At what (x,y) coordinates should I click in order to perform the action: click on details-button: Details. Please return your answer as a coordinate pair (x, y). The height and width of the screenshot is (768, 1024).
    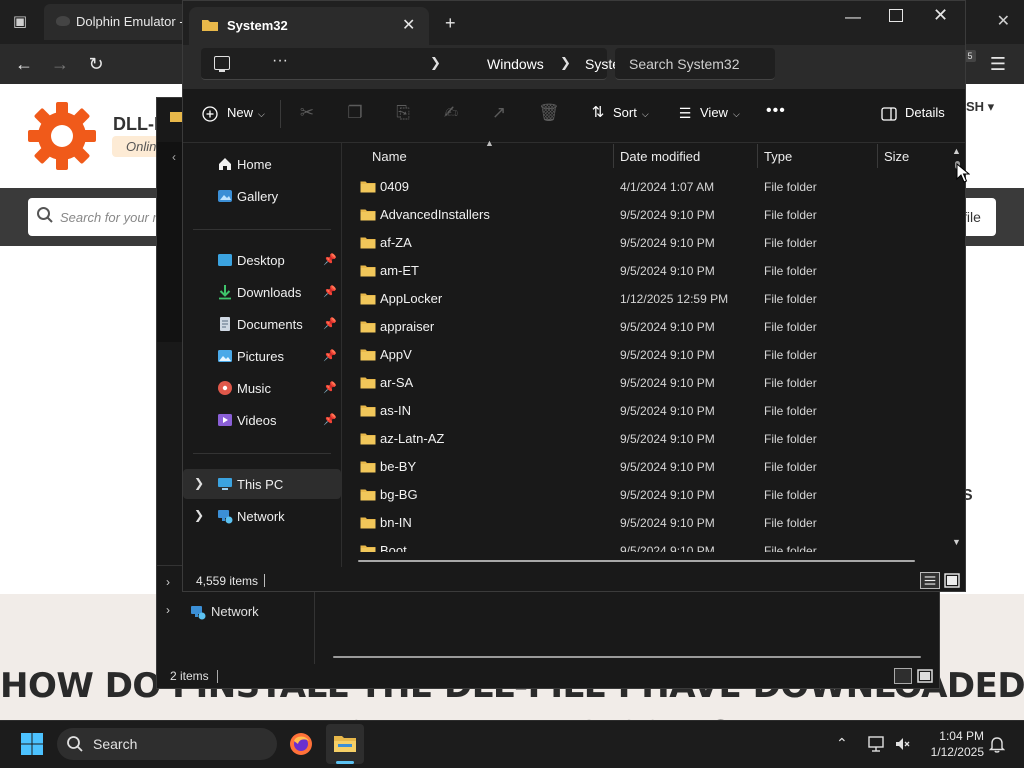
    Looking at the image, I should click on (925, 112).